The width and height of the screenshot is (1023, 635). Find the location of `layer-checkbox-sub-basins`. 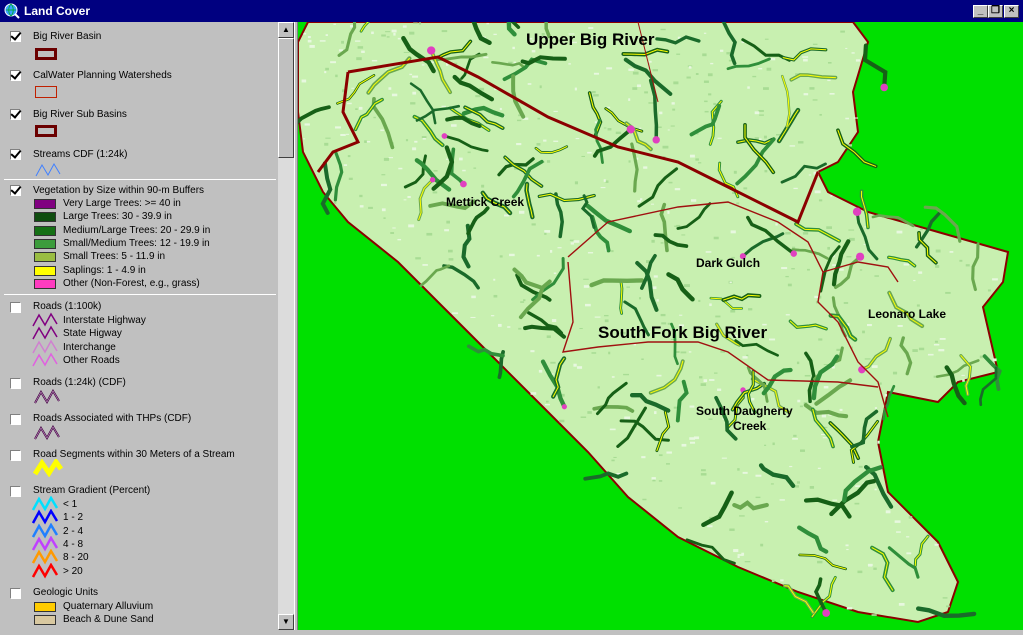

layer-checkbox-sub-basins is located at coordinates (15, 114).